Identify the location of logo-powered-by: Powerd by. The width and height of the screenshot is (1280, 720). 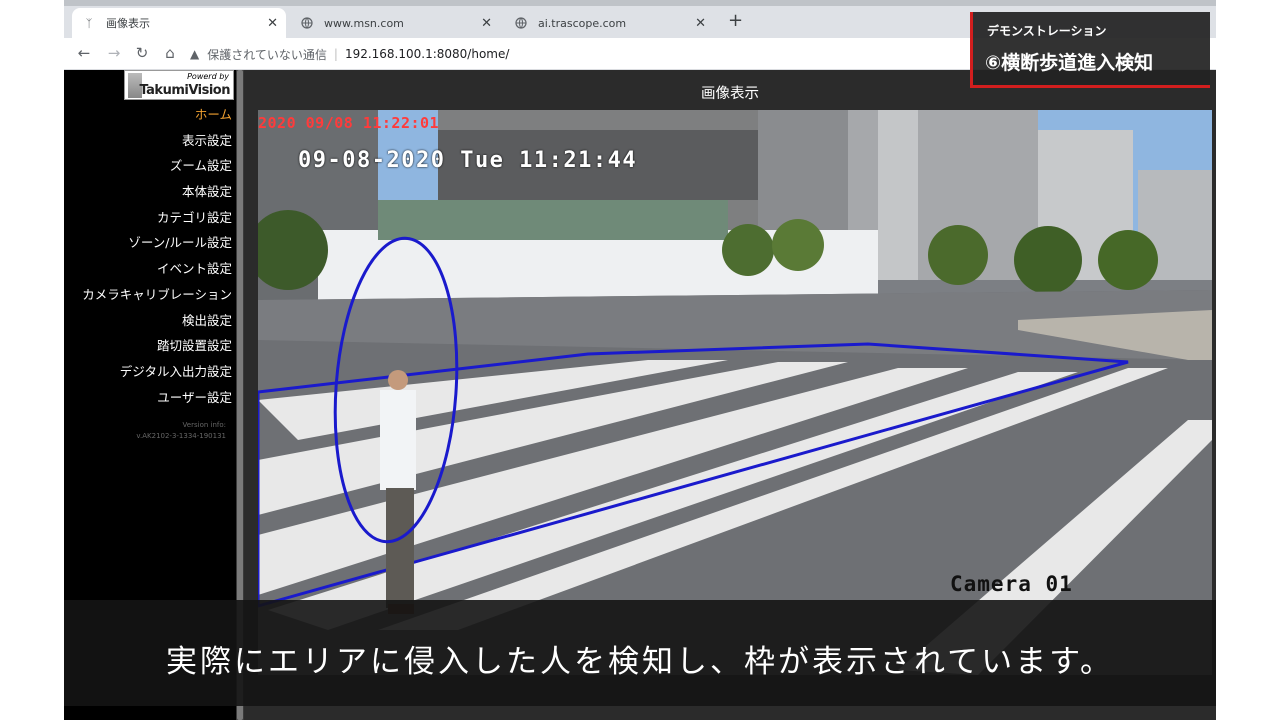
(208, 76).